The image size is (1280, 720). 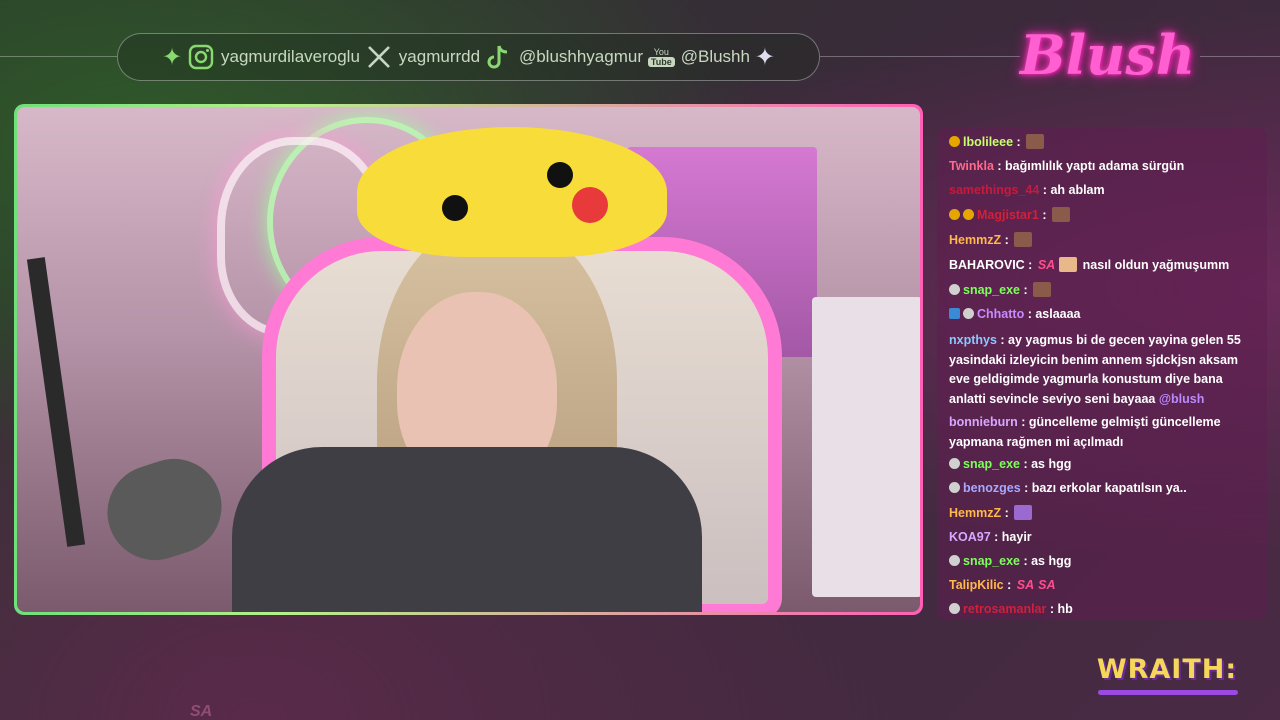 I want to click on chat-text: as hgg, so click(x=1051, y=561).